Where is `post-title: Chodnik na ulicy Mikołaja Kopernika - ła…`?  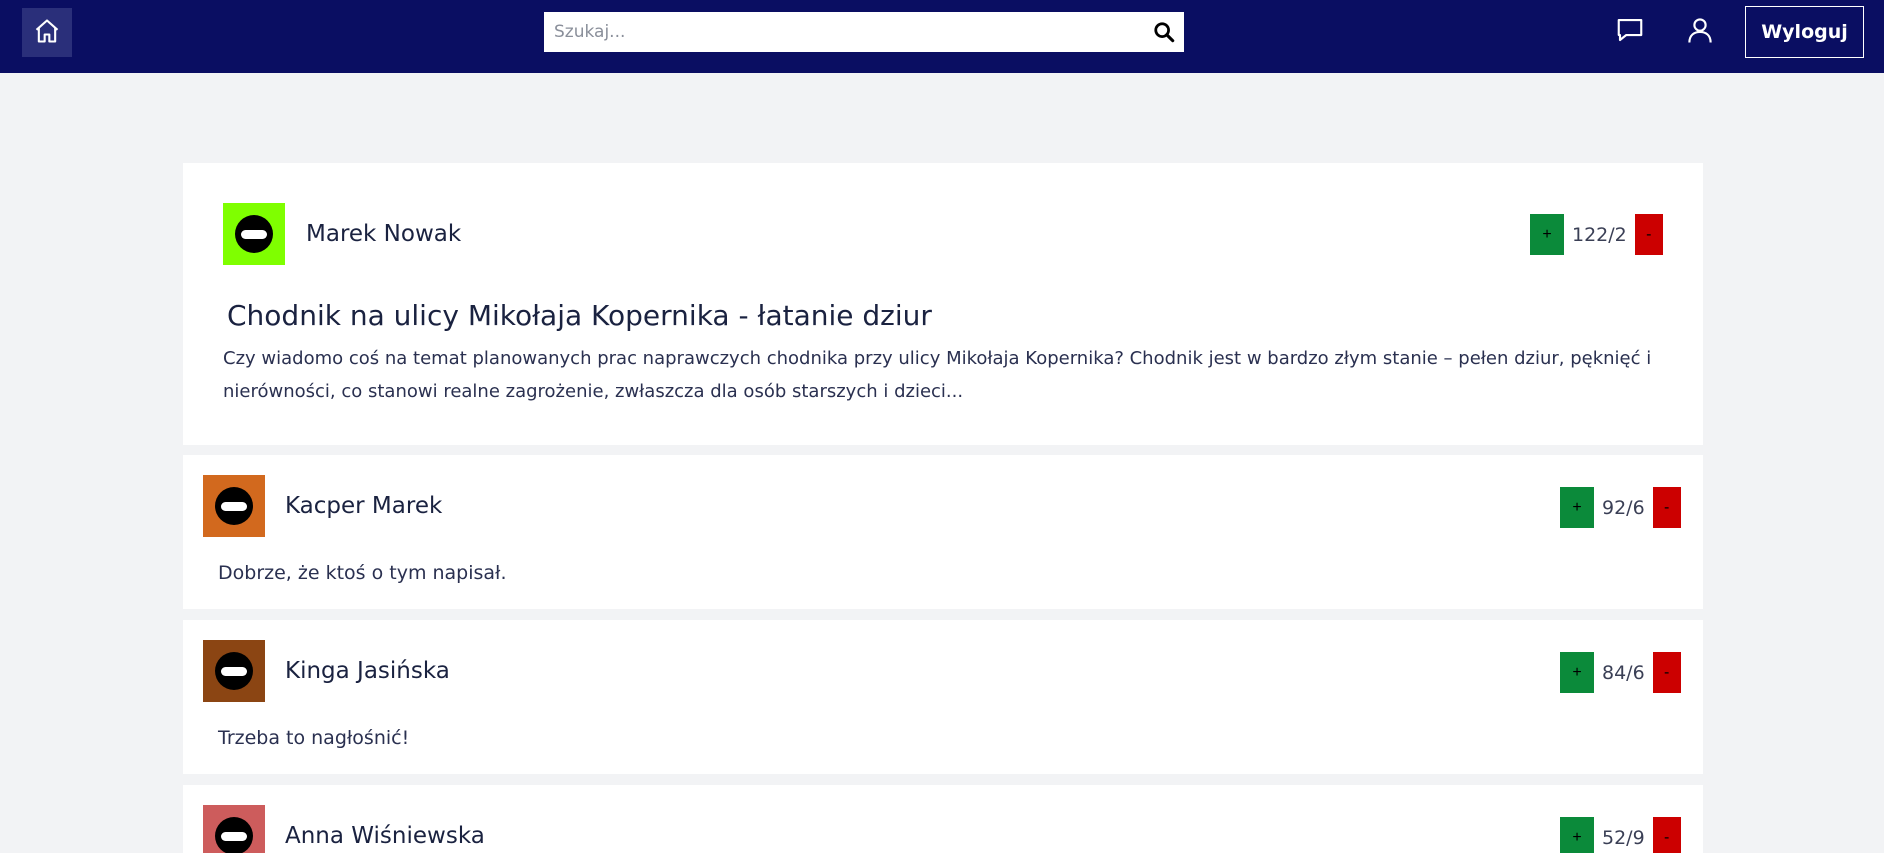
post-title: Chodnik na ulicy Mikołaja Kopernika - ła… is located at coordinates (579, 315).